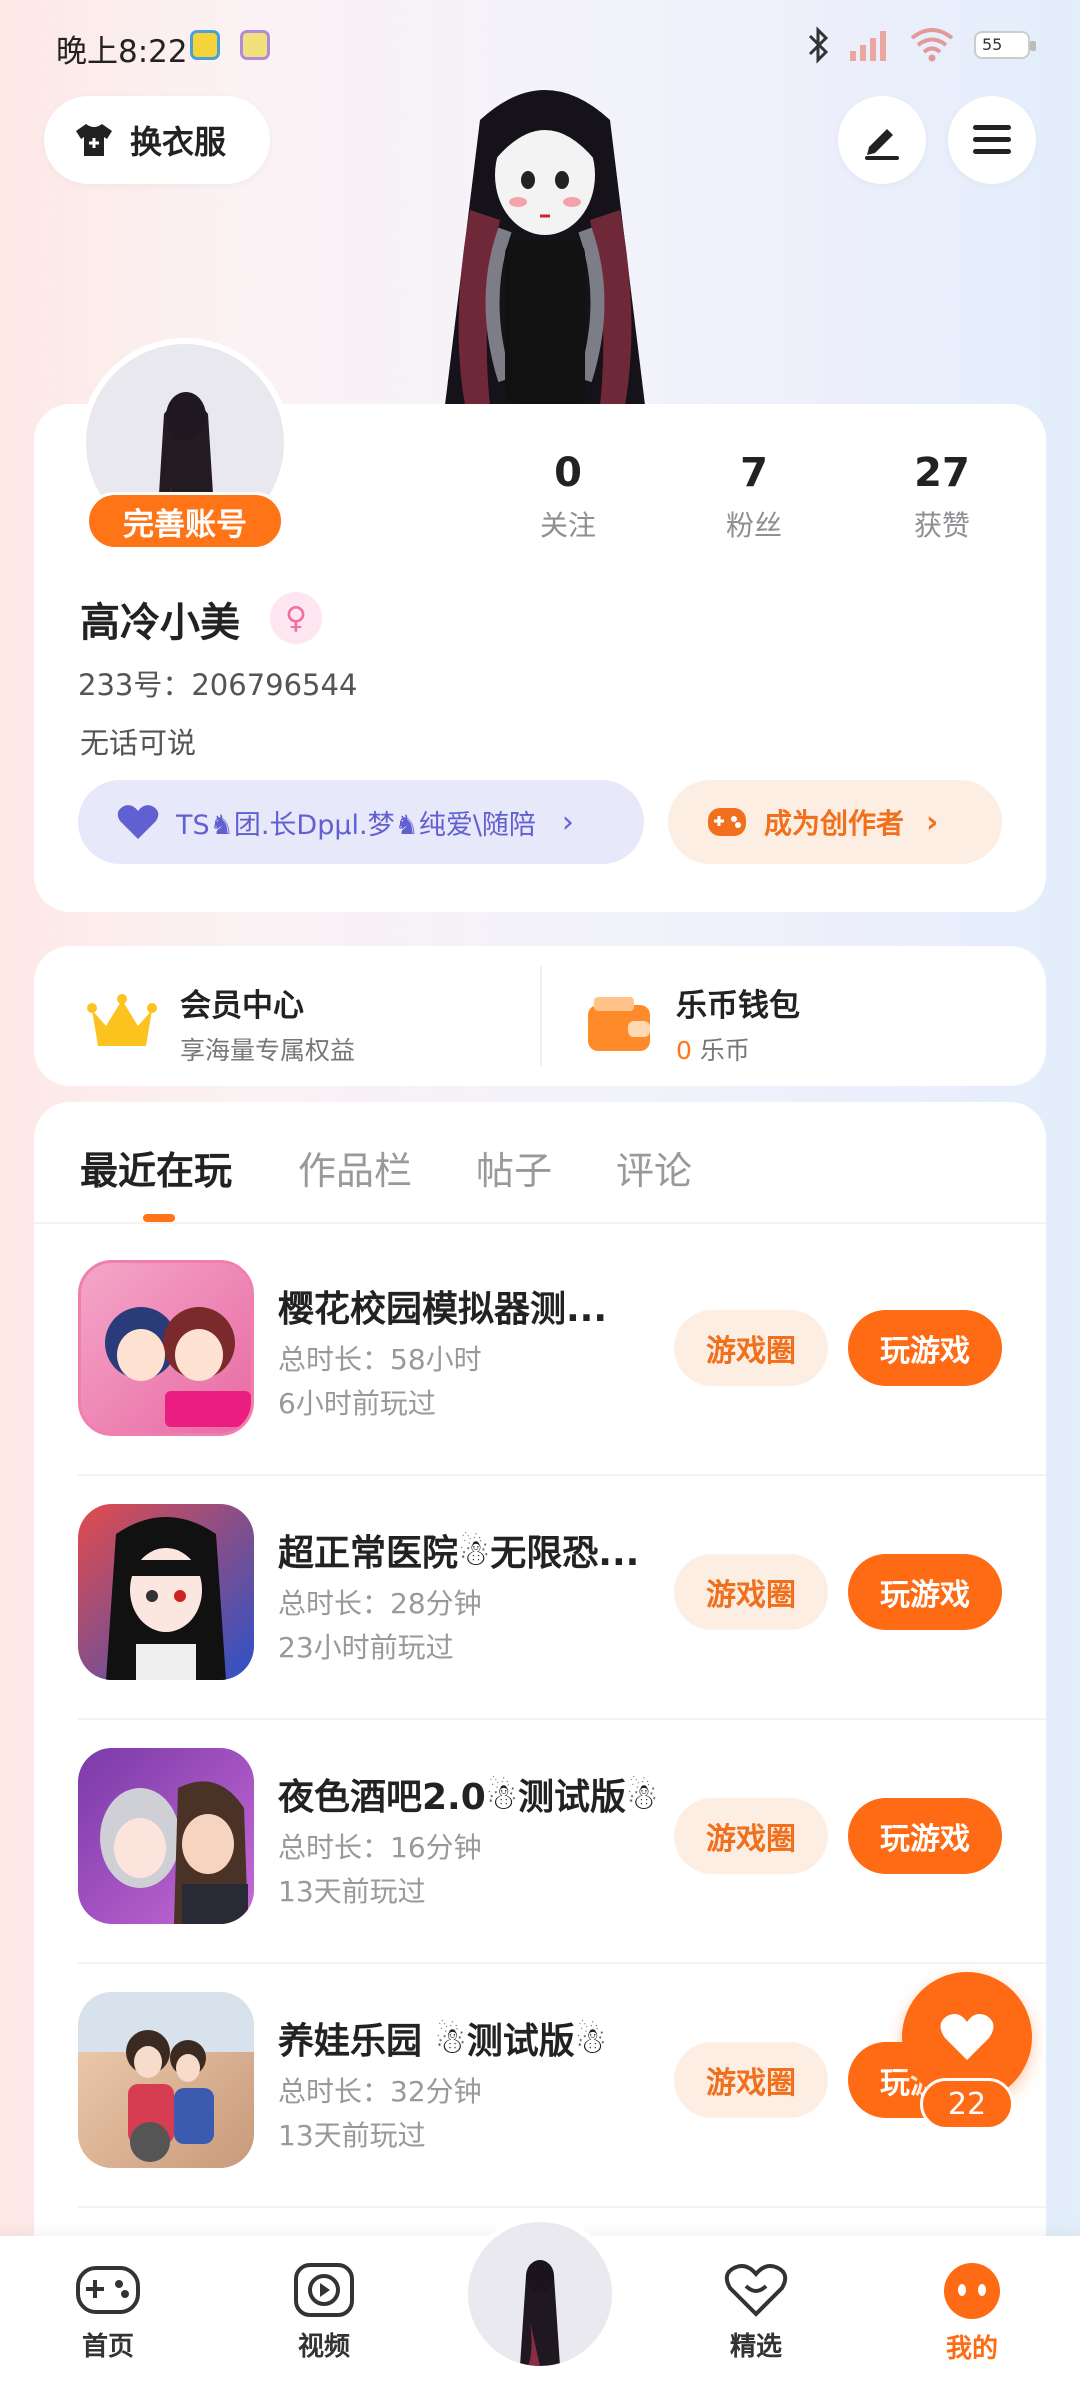  I want to click on stat-value: 0, so click(568, 473).